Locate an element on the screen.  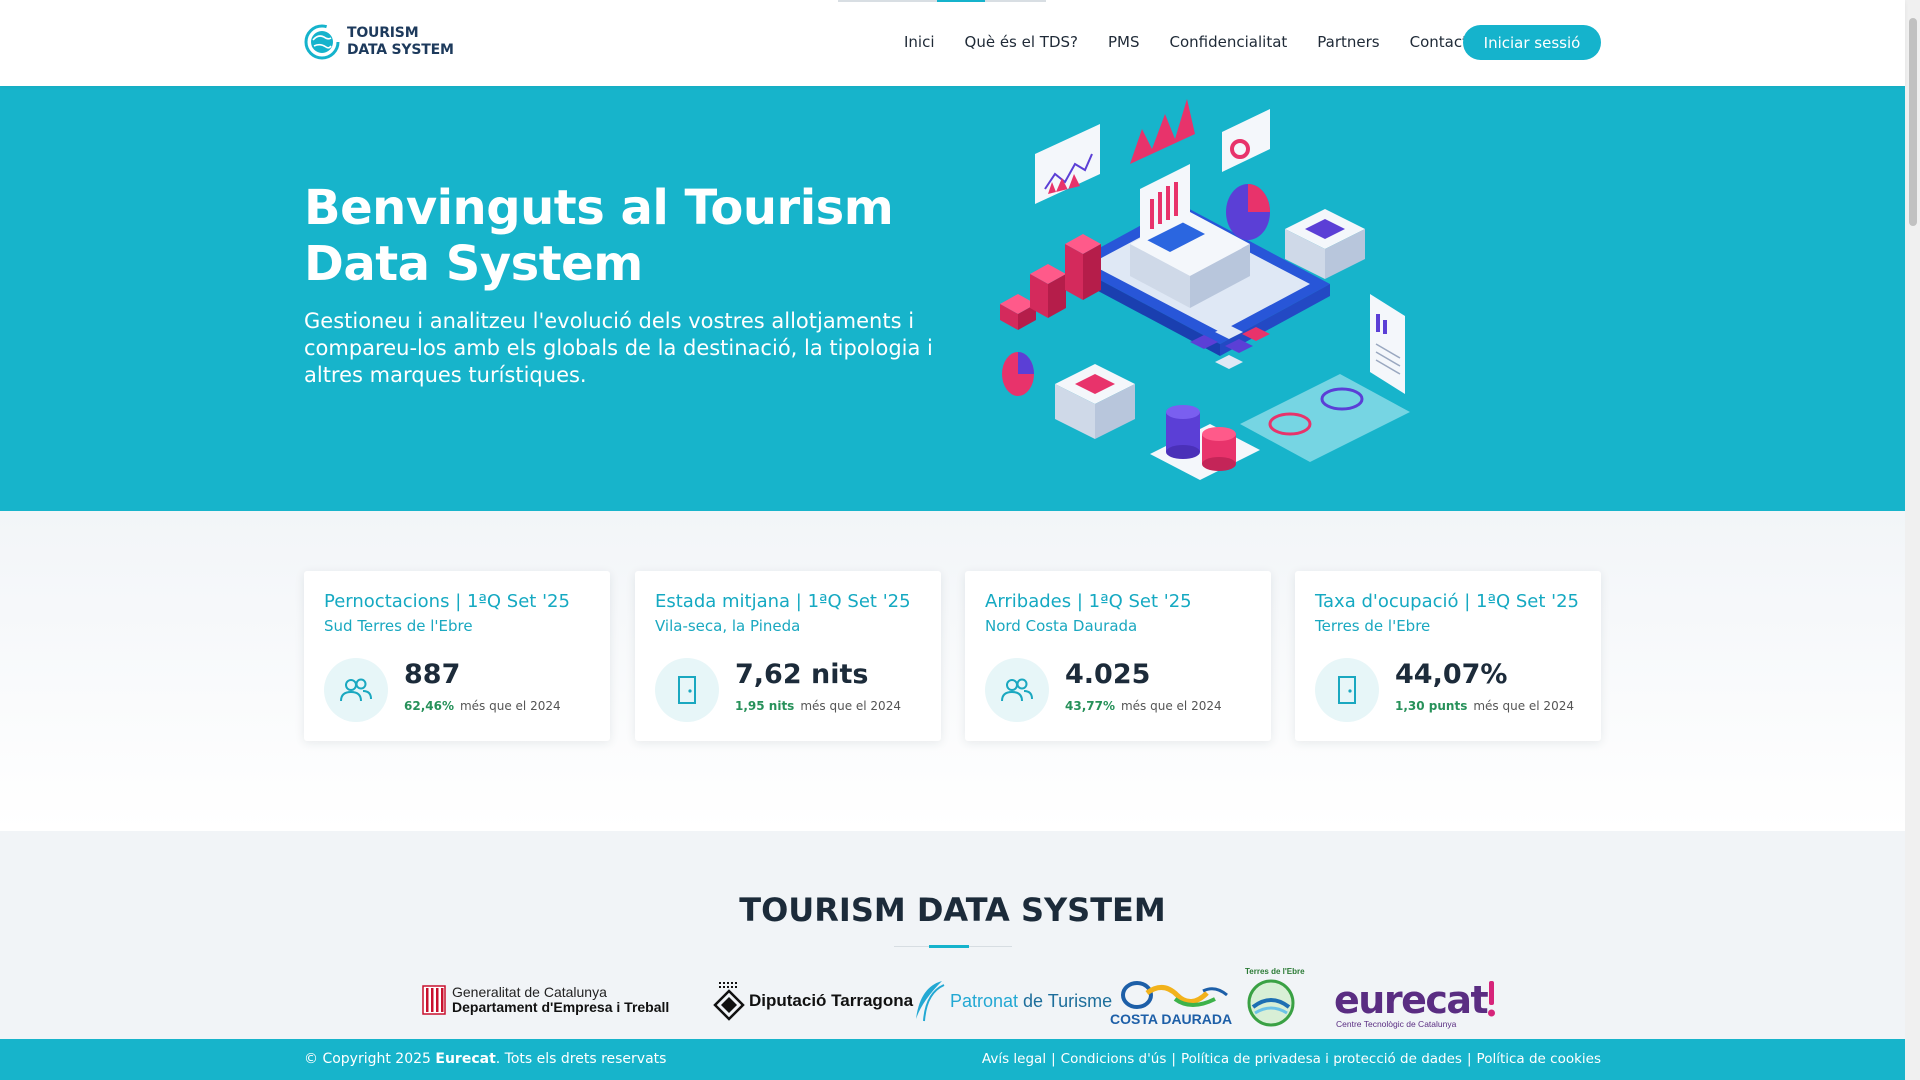
stat-delta: 1,95 nits més que el 2024 is located at coordinates (818, 706).